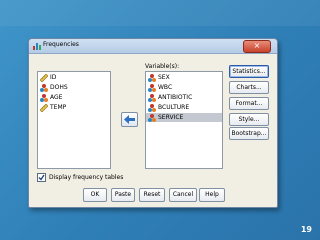  What do you see at coordinates (171, 117) in the screenshot?
I see `variable-label: SERVICE` at bounding box center [171, 117].